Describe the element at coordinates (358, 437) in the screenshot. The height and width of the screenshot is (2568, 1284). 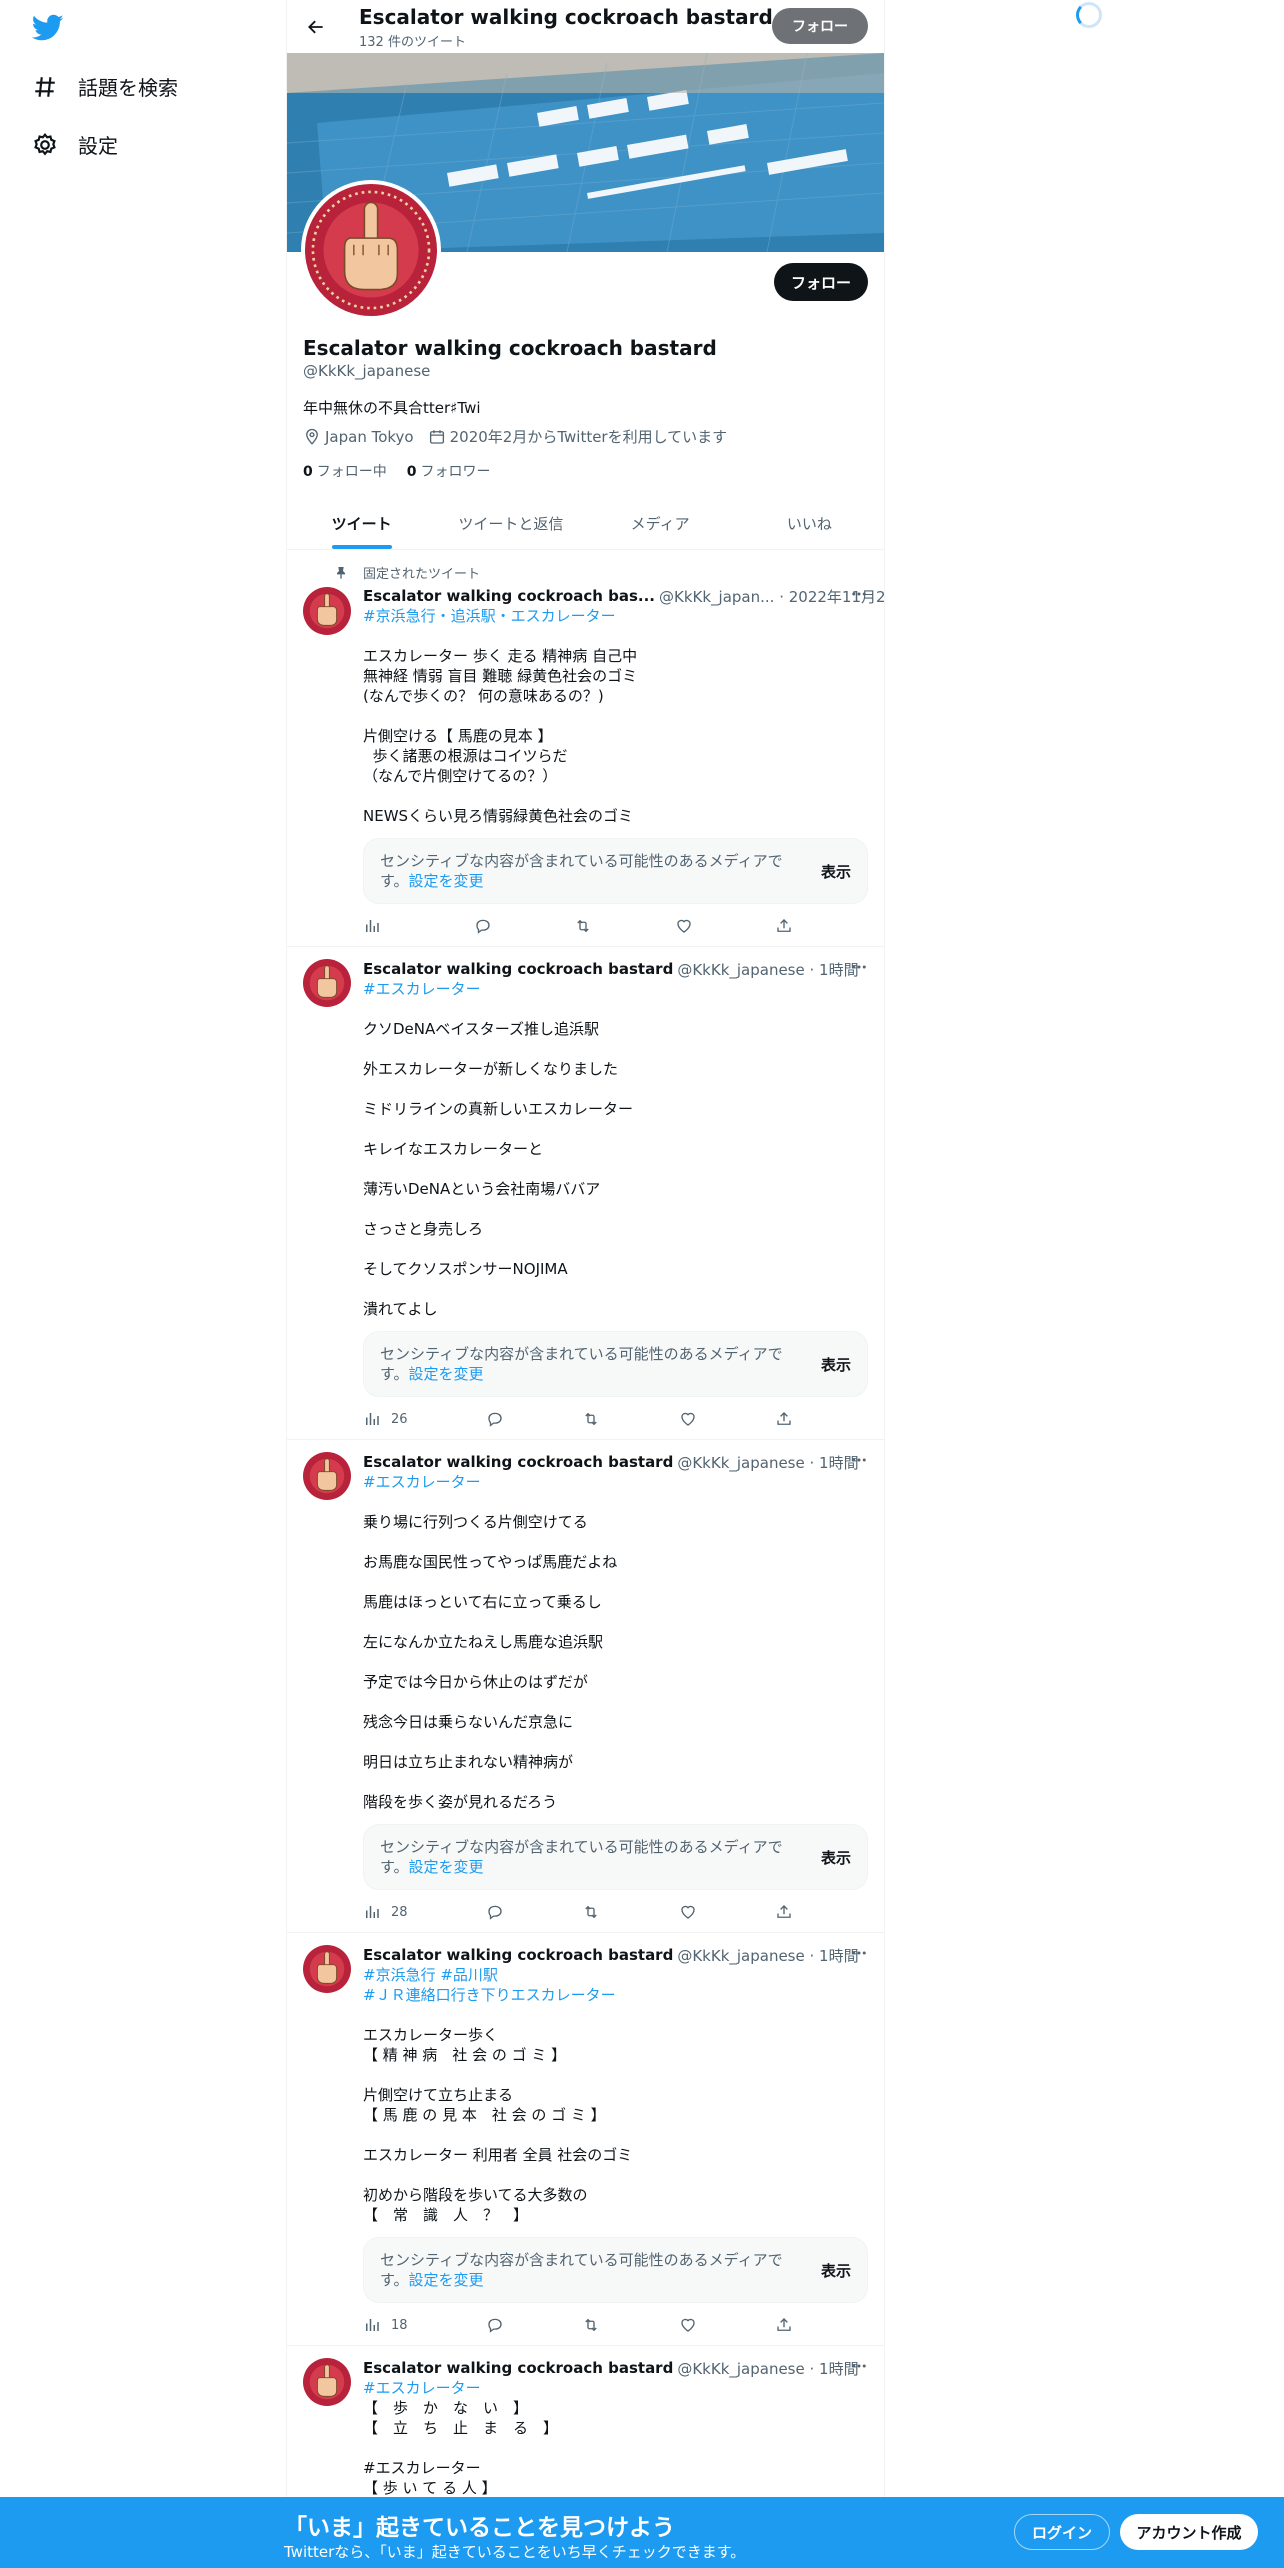
I see `profile-location: Japan Tokyo` at that location.